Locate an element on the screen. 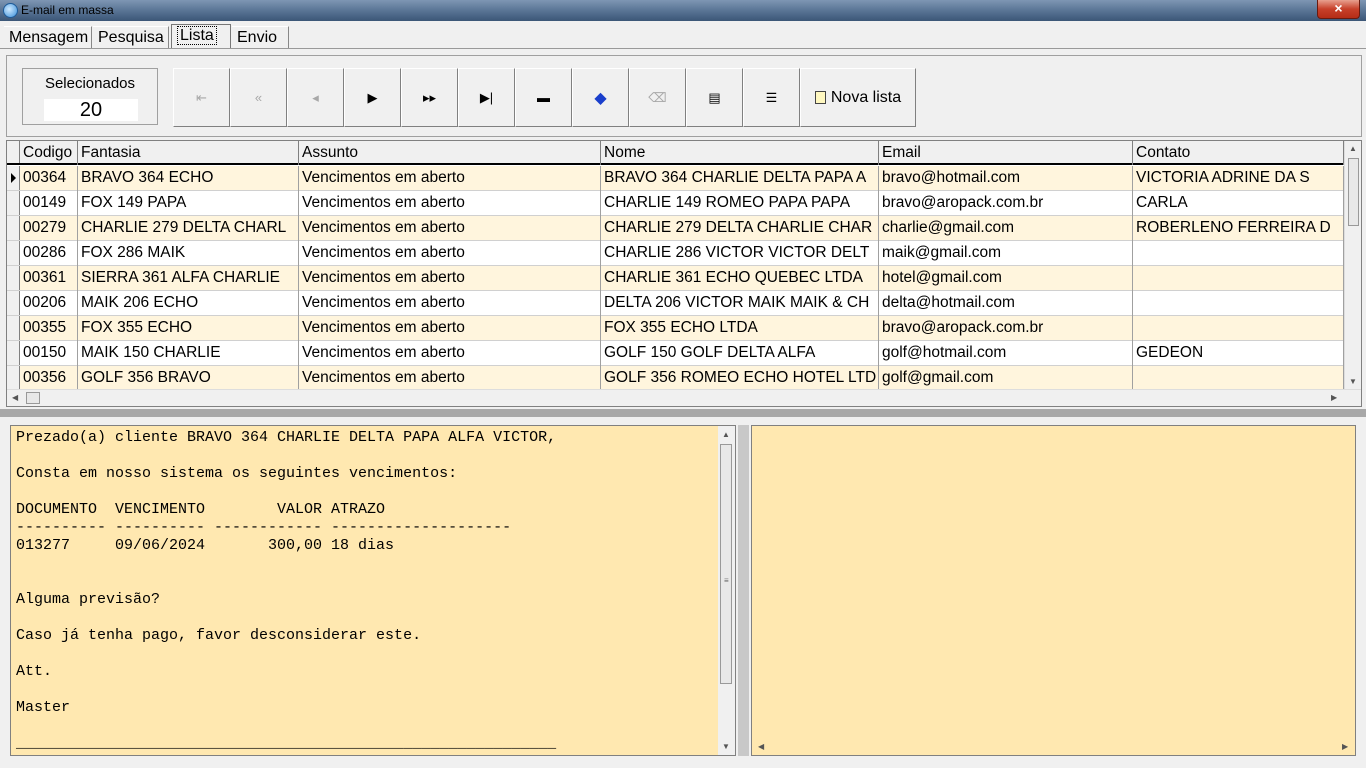 The height and width of the screenshot is (768, 1366). cell-email: golf@gmail.com is located at coordinates (1006, 378).